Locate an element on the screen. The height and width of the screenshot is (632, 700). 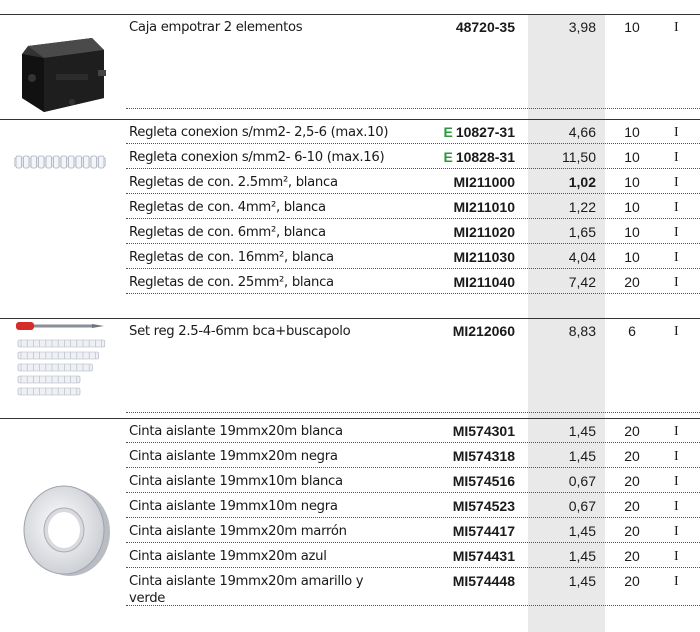
product-price: 4,66 is located at coordinates (582, 132).